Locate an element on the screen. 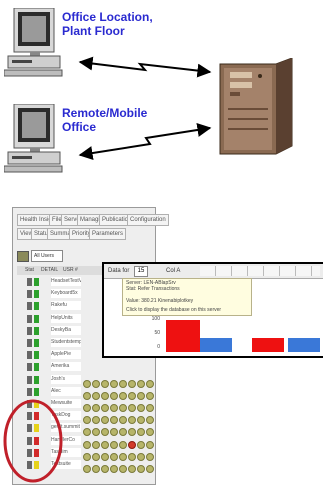 The height and width of the screenshot is (487, 323). row-user-name: Amerika is located at coordinates (66, 367).